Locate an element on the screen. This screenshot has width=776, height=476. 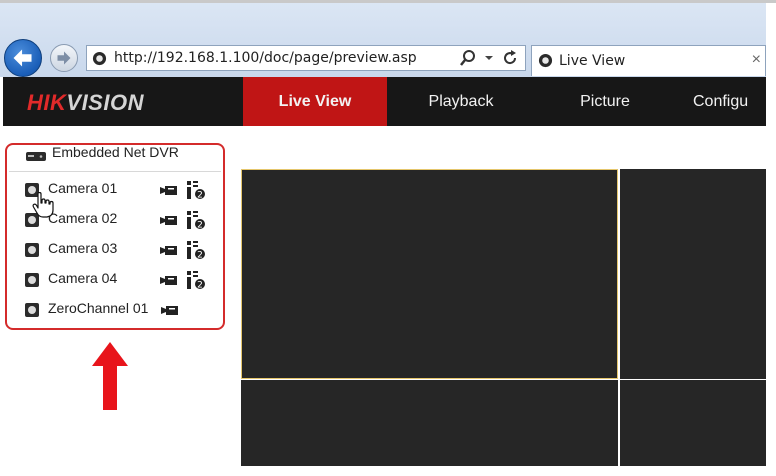
browser-tab-live-view: Live View × is located at coordinates (648, 60).